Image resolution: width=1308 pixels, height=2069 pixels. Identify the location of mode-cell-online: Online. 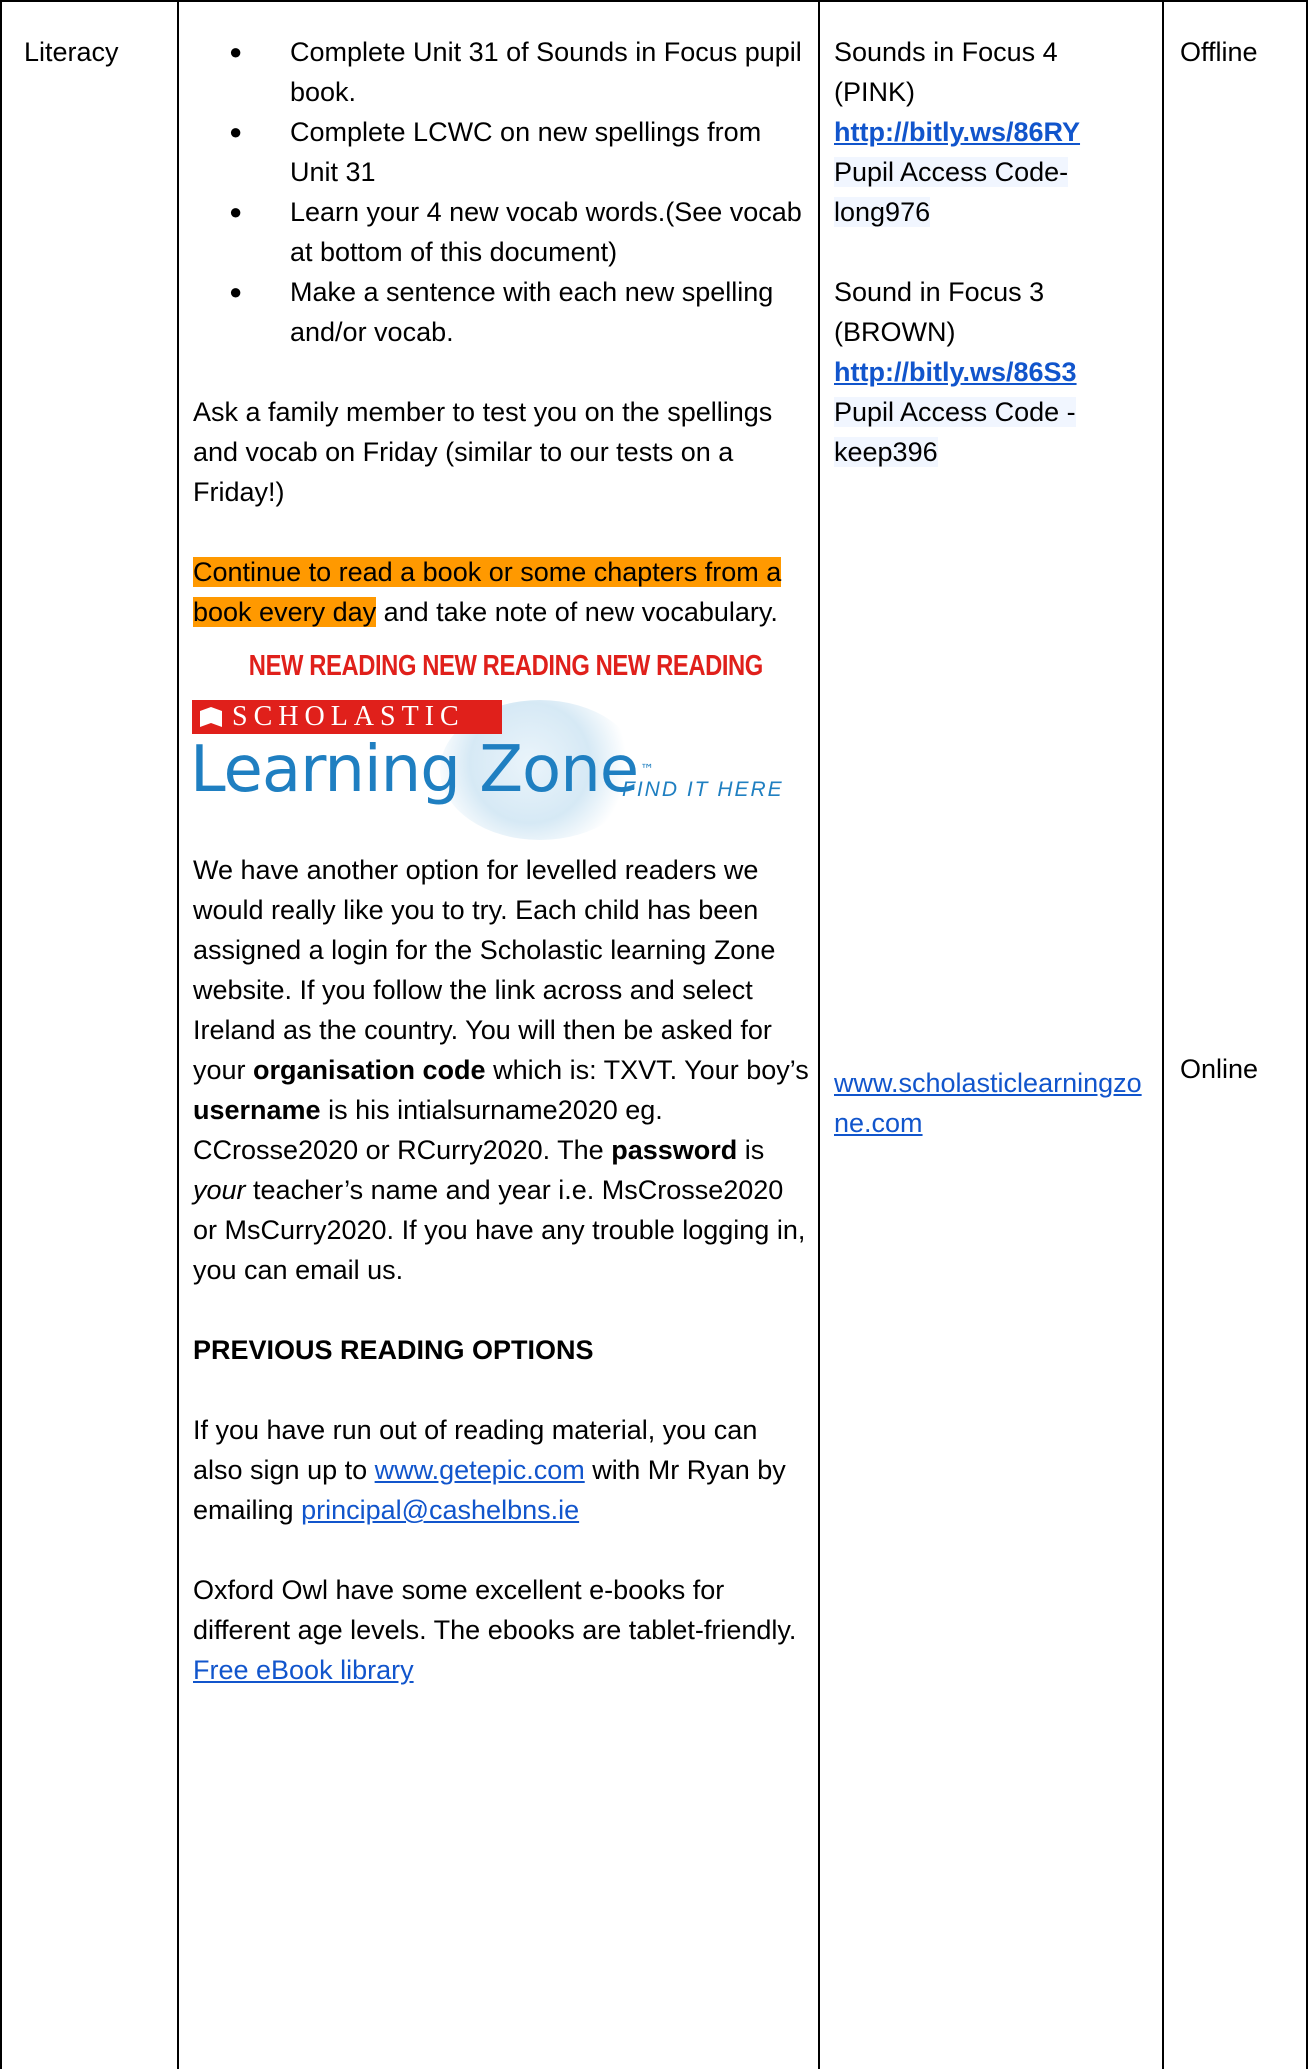
(1219, 1069).